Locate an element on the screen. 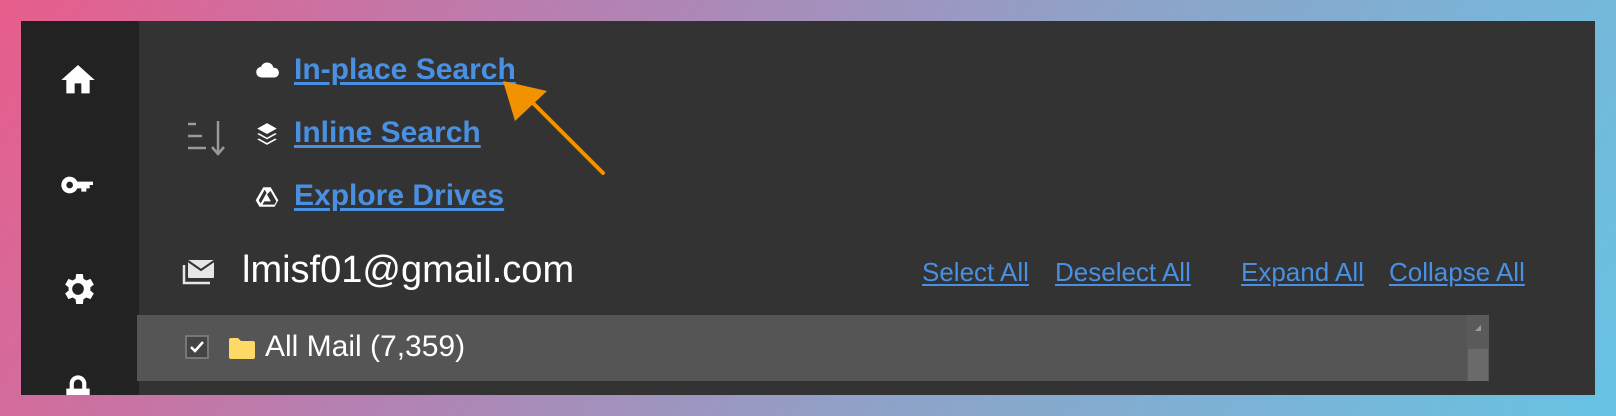 The height and width of the screenshot is (416, 1616). sidebar-item-lock is located at coordinates (78, 382).